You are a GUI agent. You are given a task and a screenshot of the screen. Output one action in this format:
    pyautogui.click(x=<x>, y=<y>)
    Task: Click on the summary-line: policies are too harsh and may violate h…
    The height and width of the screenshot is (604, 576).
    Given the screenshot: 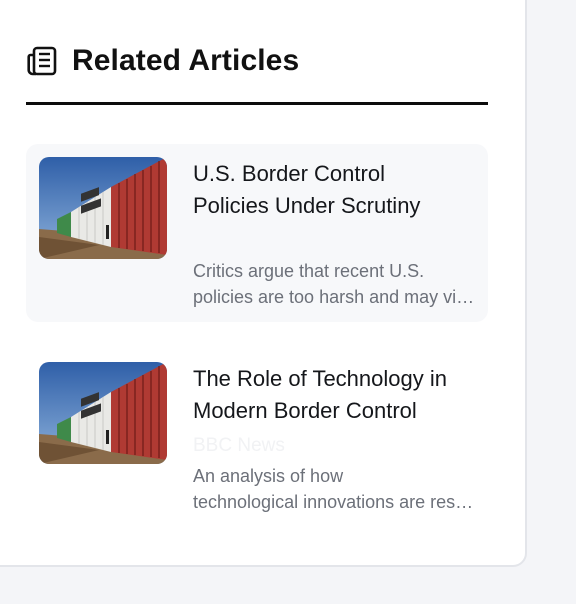 What is the action you would take?
    pyautogui.click(x=335, y=297)
    